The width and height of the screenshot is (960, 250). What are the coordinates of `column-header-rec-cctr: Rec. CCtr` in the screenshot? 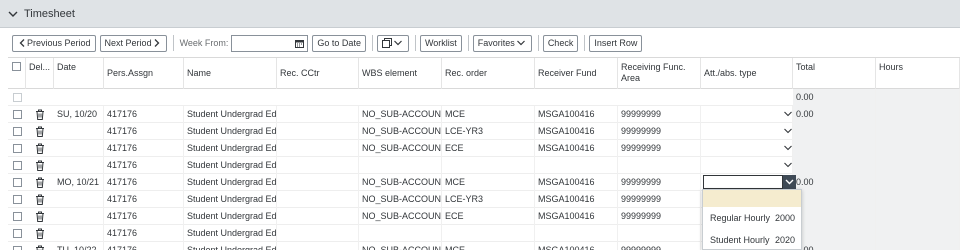 It's located at (318, 73).